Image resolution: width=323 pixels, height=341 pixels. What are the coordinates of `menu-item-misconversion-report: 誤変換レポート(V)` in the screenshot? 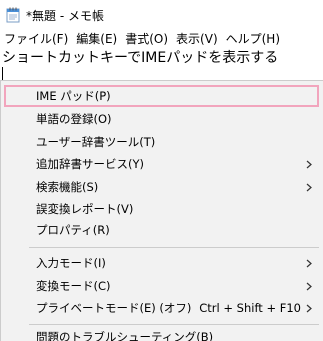 It's located at (162, 209).